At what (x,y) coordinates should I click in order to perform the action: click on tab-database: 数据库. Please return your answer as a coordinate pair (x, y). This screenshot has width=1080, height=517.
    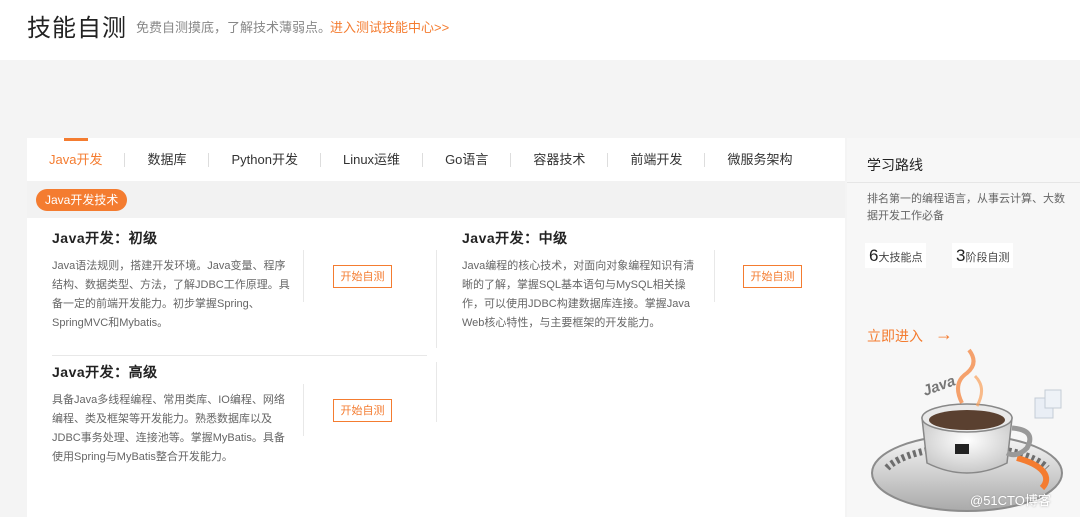
    Looking at the image, I should click on (166, 159).